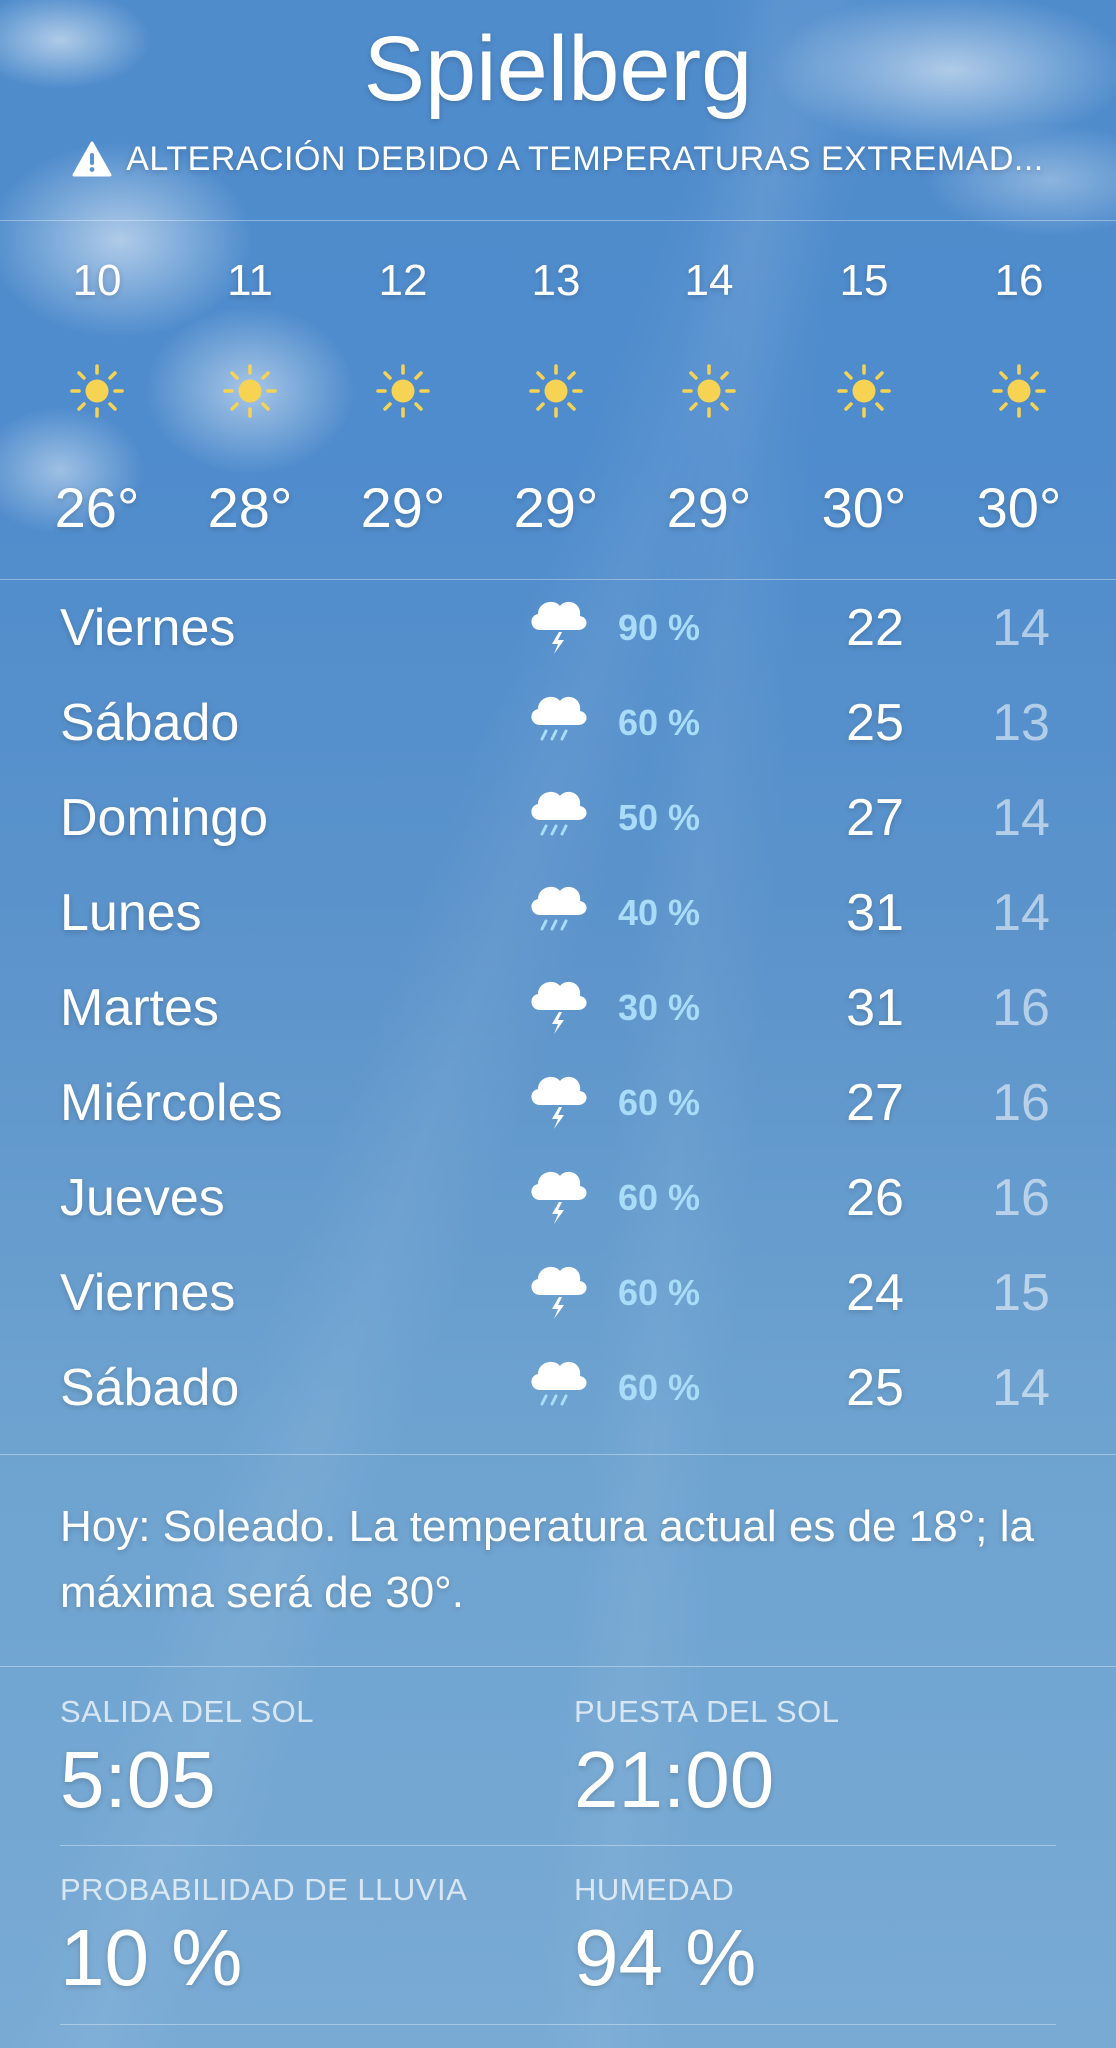  I want to click on hour-time: 13, so click(556, 280).